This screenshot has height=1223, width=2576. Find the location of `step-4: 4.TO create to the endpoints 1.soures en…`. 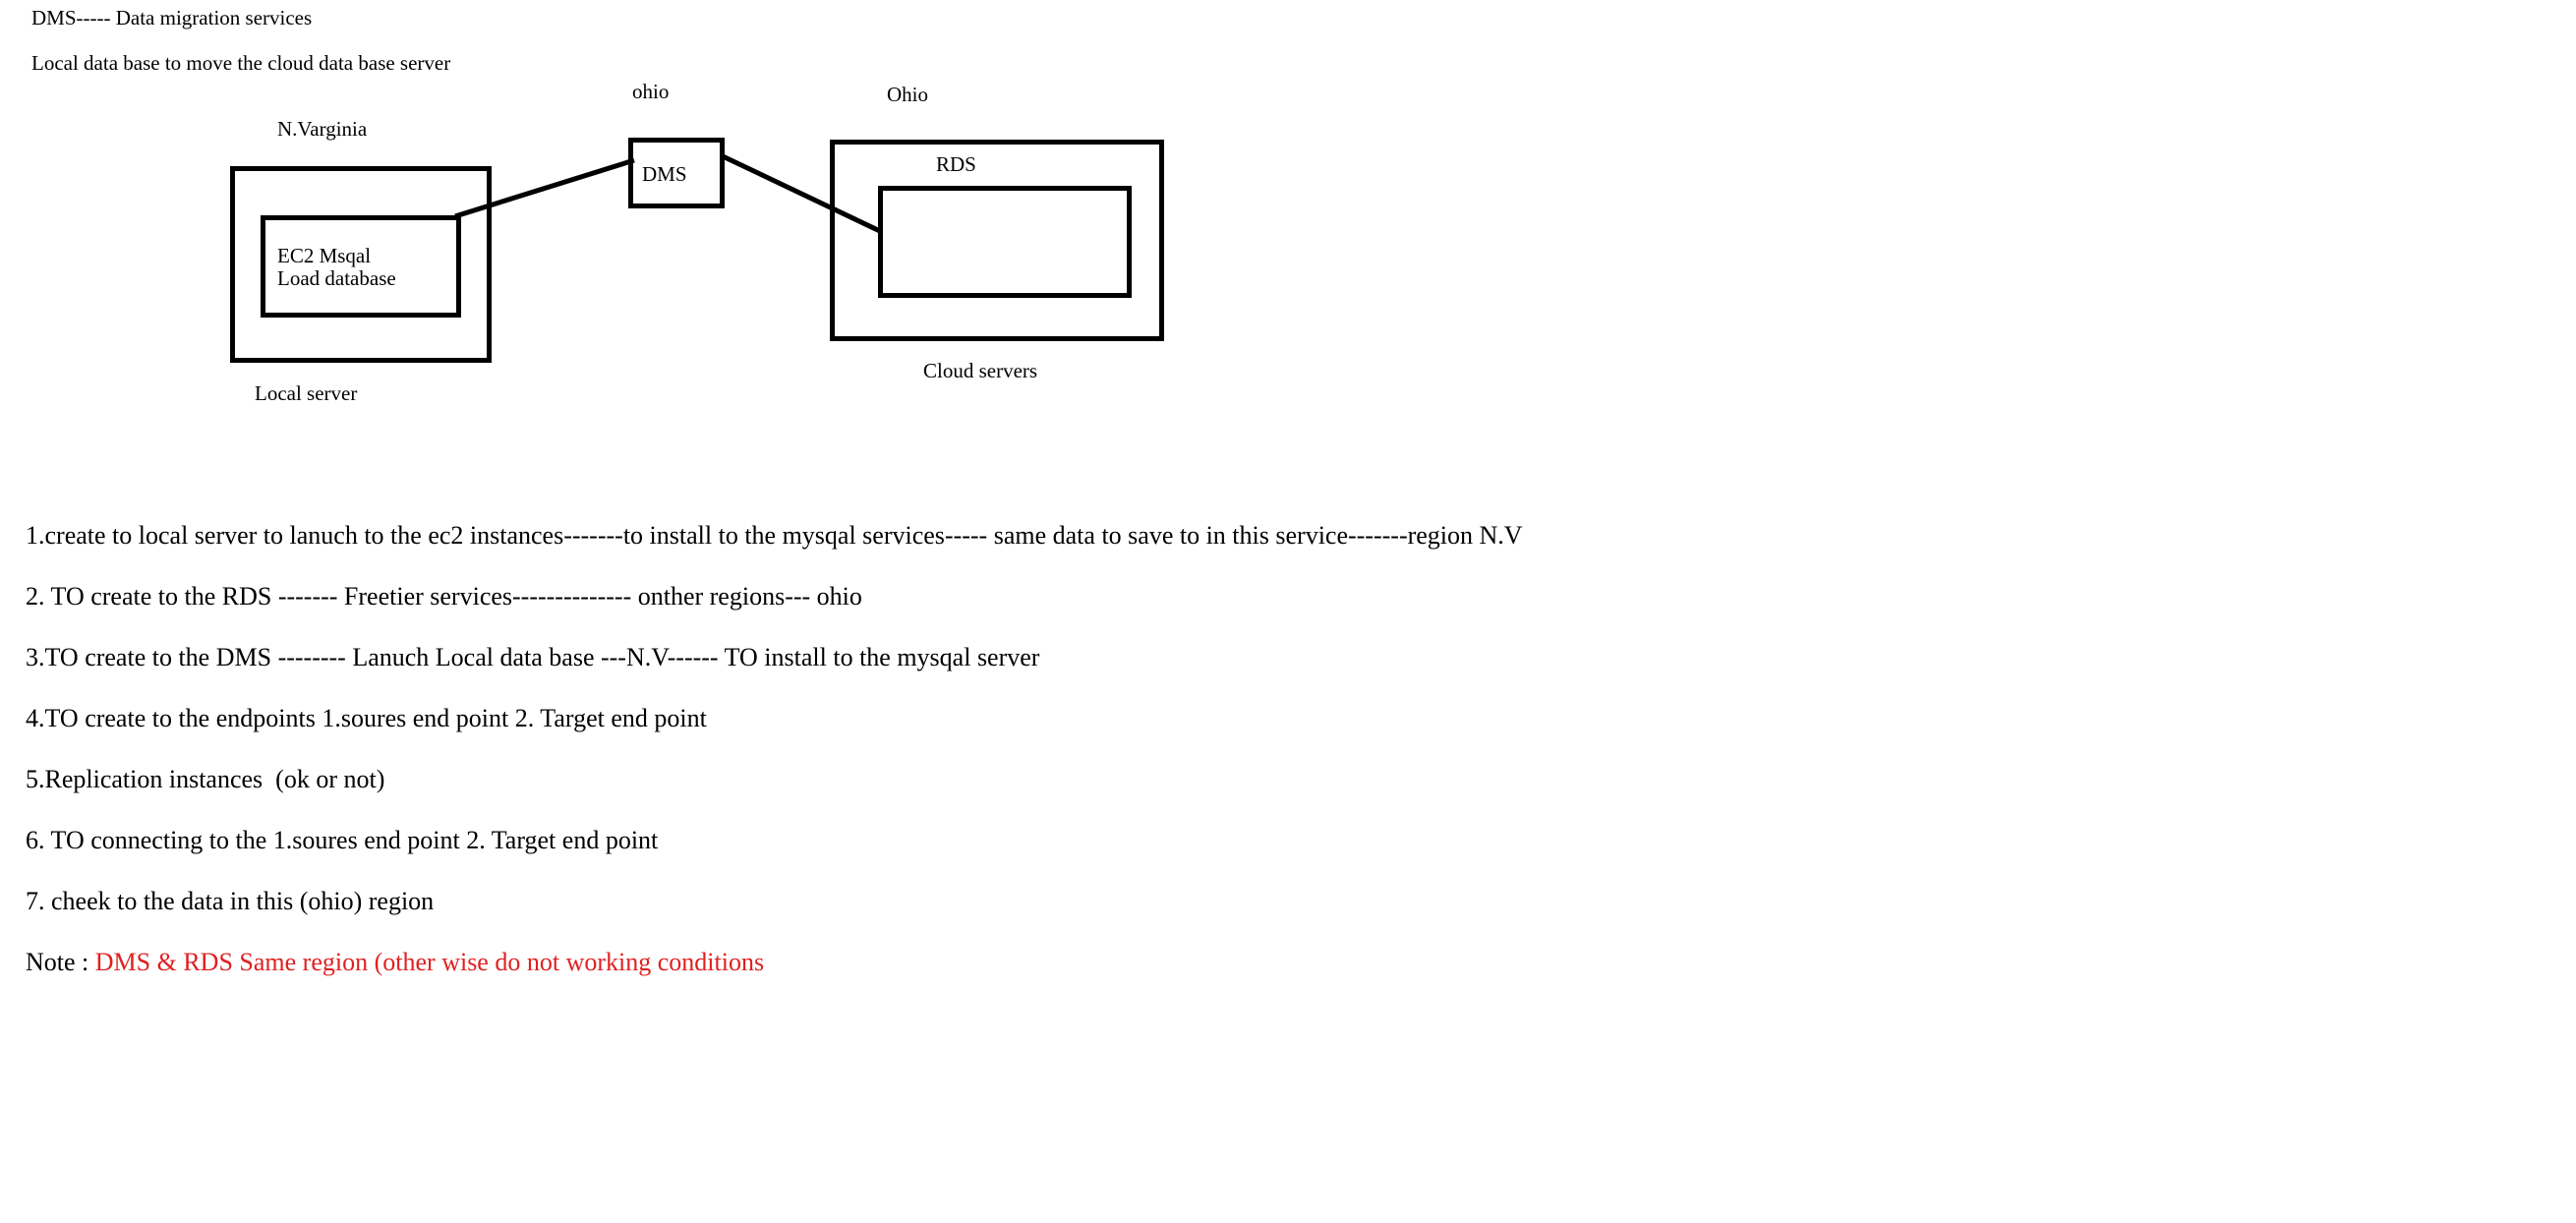

step-4: 4.TO create to the endpoints 1.soures en… is located at coordinates (366, 718).